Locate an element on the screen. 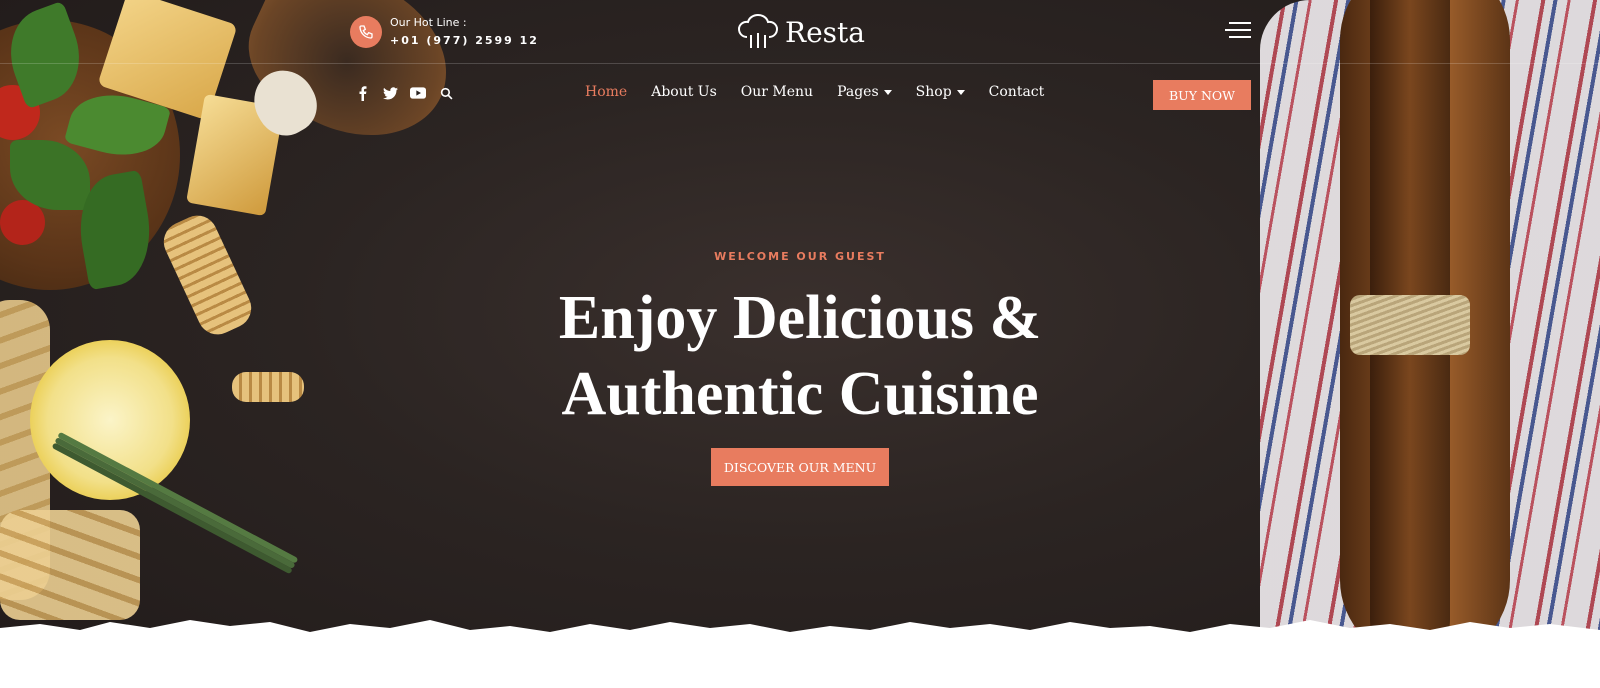  headline-line-1: Enjoy Delicious & is located at coordinates (800, 318).